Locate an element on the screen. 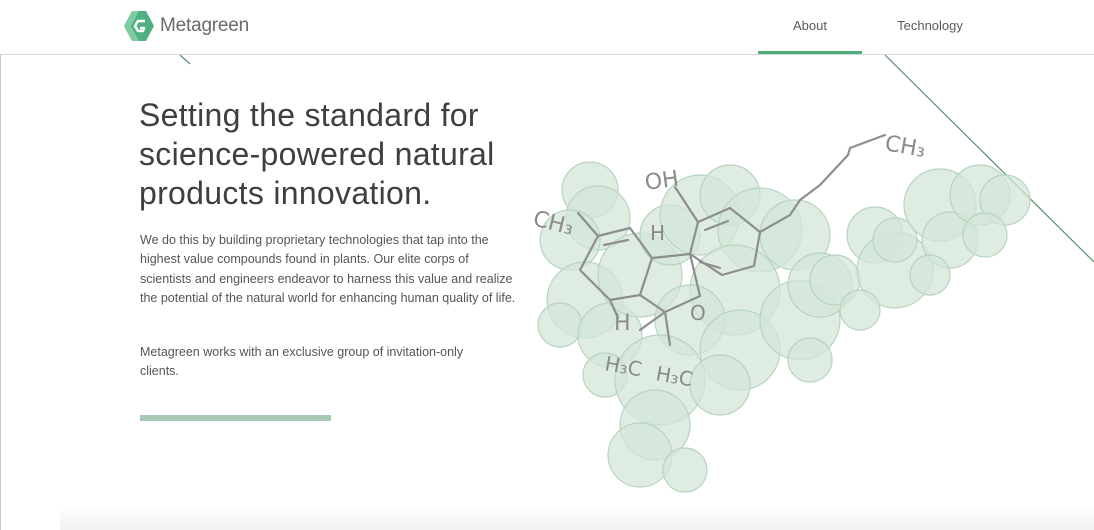 This screenshot has width=1094, height=530. window-edge is located at coordinates (0, 265).